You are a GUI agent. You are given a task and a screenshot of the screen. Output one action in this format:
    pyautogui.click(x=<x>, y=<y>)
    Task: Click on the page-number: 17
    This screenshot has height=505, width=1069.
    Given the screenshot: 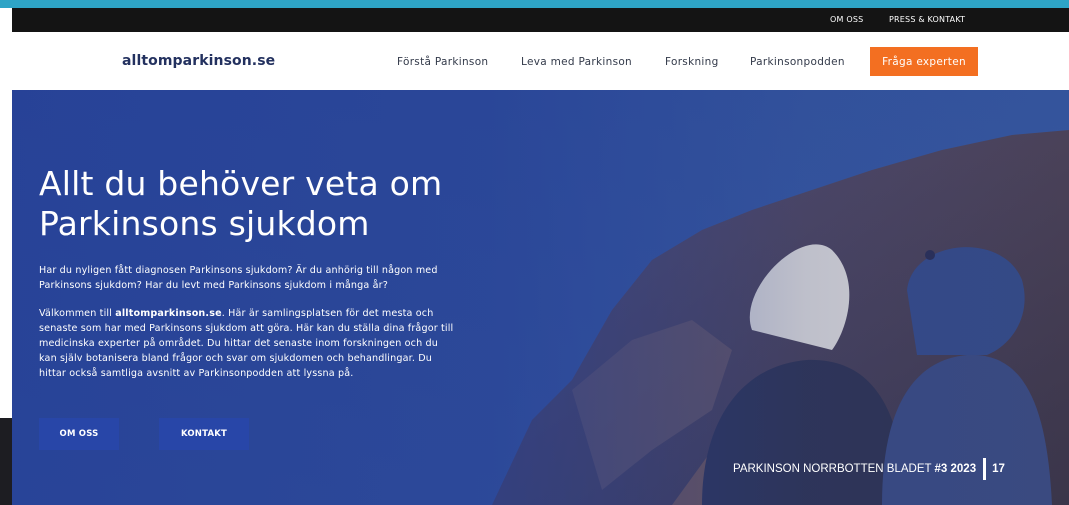 What is the action you would take?
    pyautogui.click(x=998, y=469)
    